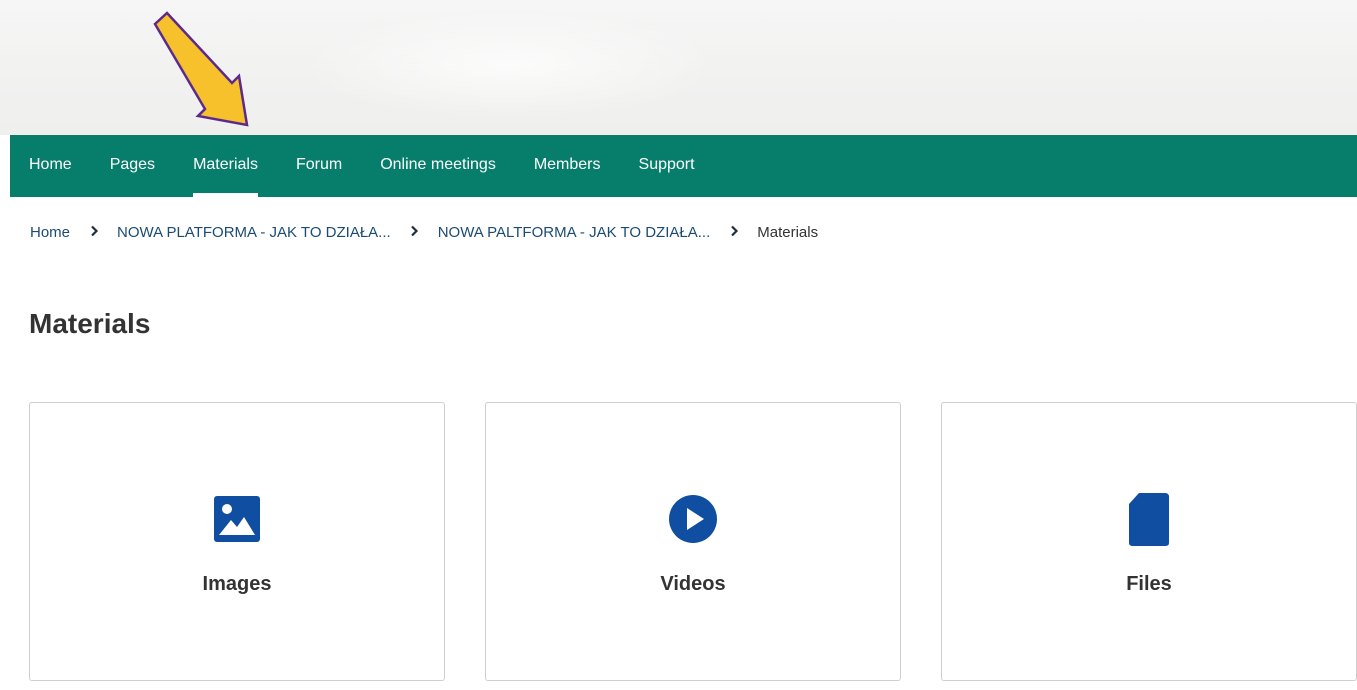 The height and width of the screenshot is (690, 1357). What do you see at coordinates (788, 232) in the screenshot?
I see `breadcrumb-current: Materials` at bounding box center [788, 232].